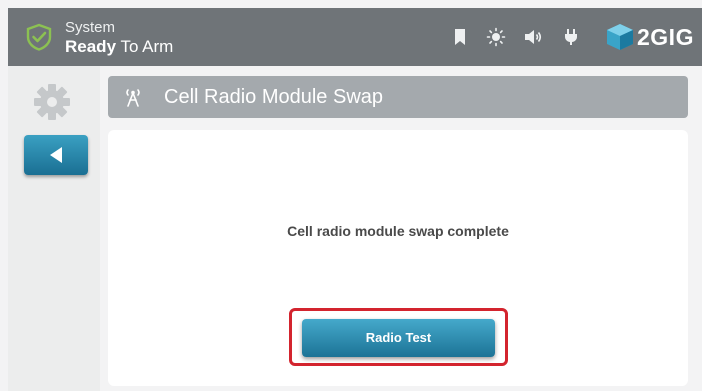 The width and height of the screenshot is (702, 391). Describe the element at coordinates (90, 27) in the screenshot. I see `system-label: System` at that location.